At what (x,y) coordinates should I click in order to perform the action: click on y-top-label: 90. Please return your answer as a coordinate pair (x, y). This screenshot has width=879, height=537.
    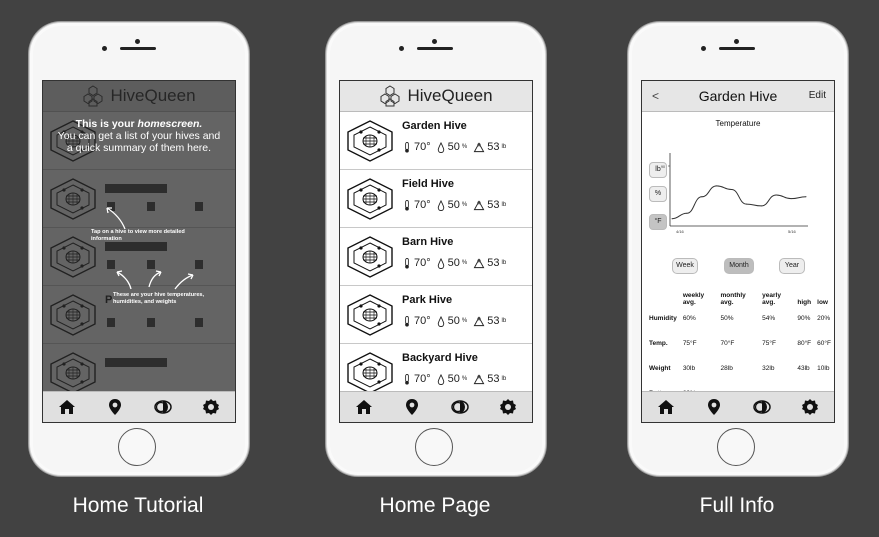
    Looking at the image, I should click on (663, 167).